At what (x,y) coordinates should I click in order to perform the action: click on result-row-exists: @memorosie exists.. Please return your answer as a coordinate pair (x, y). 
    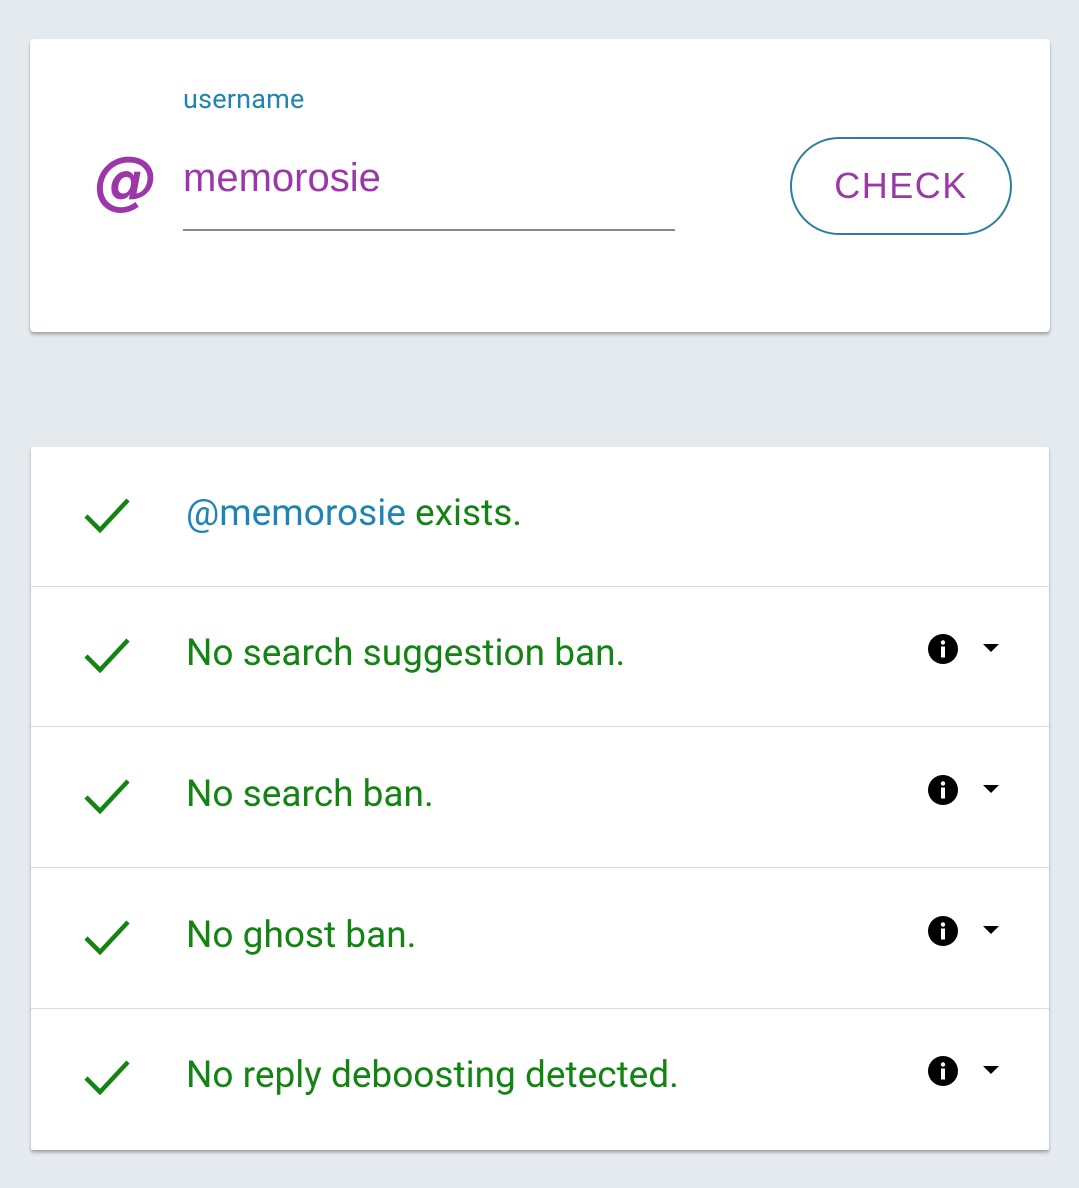
    Looking at the image, I should click on (540, 517).